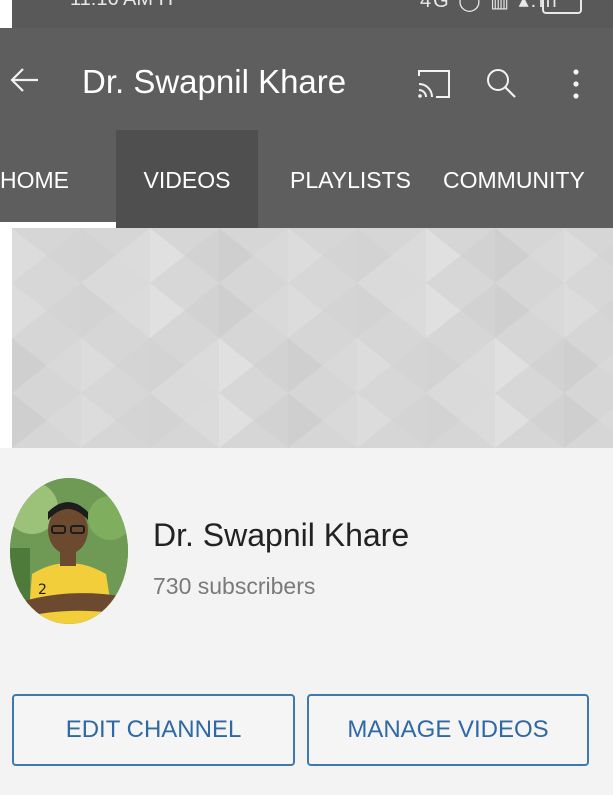 The width and height of the screenshot is (613, 795). What do you see at coordinates (501, 83) in the screenshot?
I see `search-icon` at bounding box center [501, 83].